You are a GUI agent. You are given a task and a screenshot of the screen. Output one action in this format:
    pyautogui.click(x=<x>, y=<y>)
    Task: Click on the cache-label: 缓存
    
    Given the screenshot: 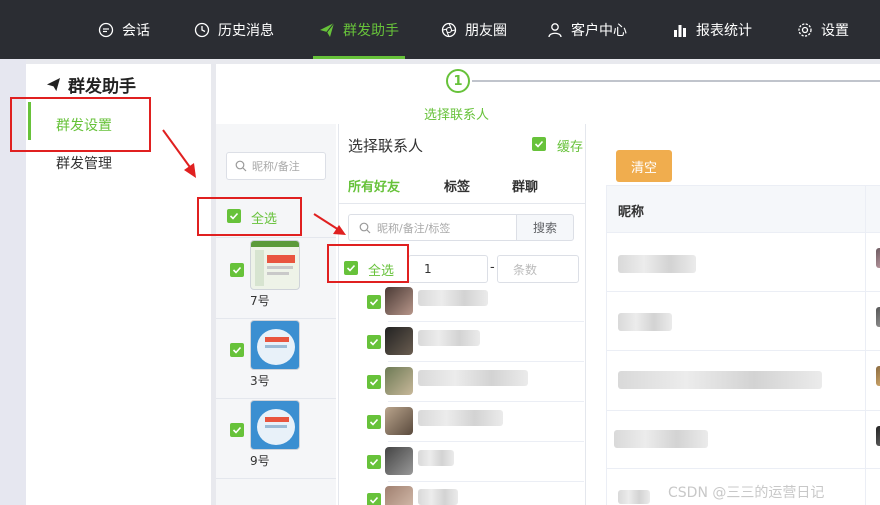 What is the action you would take?
    pyautogui.click(x=570, y=145)
    